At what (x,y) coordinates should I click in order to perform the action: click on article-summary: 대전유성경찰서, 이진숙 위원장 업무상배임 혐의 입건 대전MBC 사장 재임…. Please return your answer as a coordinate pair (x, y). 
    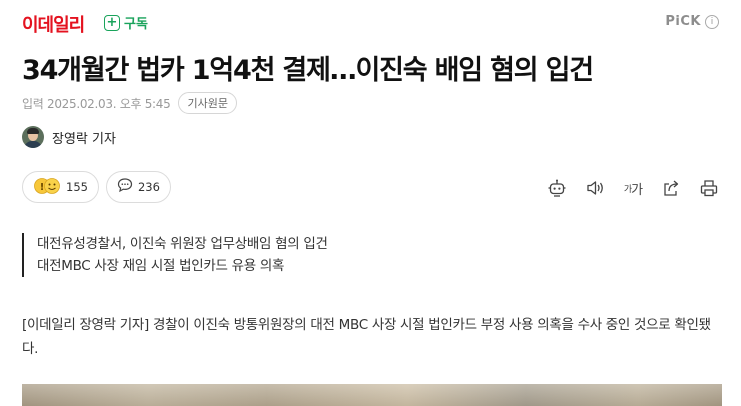
    Looking at the image, I should click on (175, 255).